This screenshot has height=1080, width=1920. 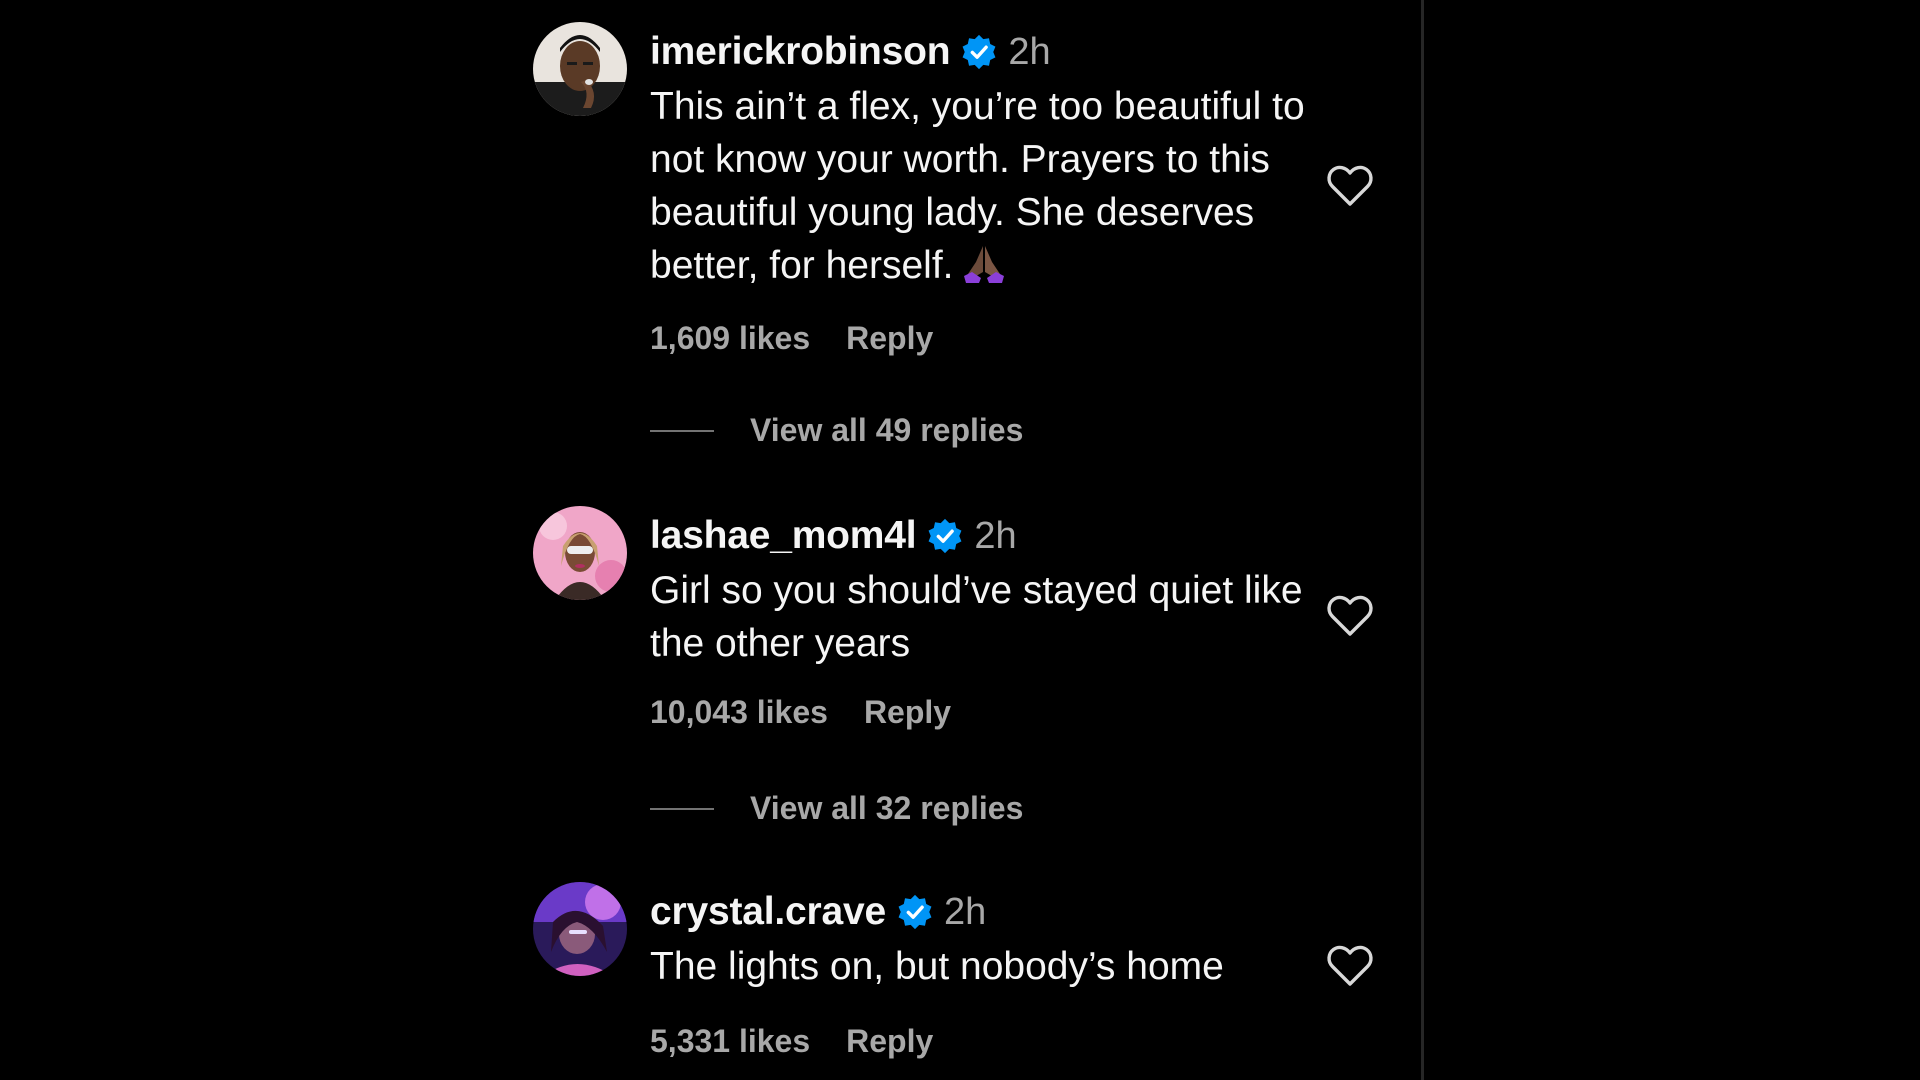 I want to click on comment-actions: 5,331 likes Reply, so click(x=995, y=1041).